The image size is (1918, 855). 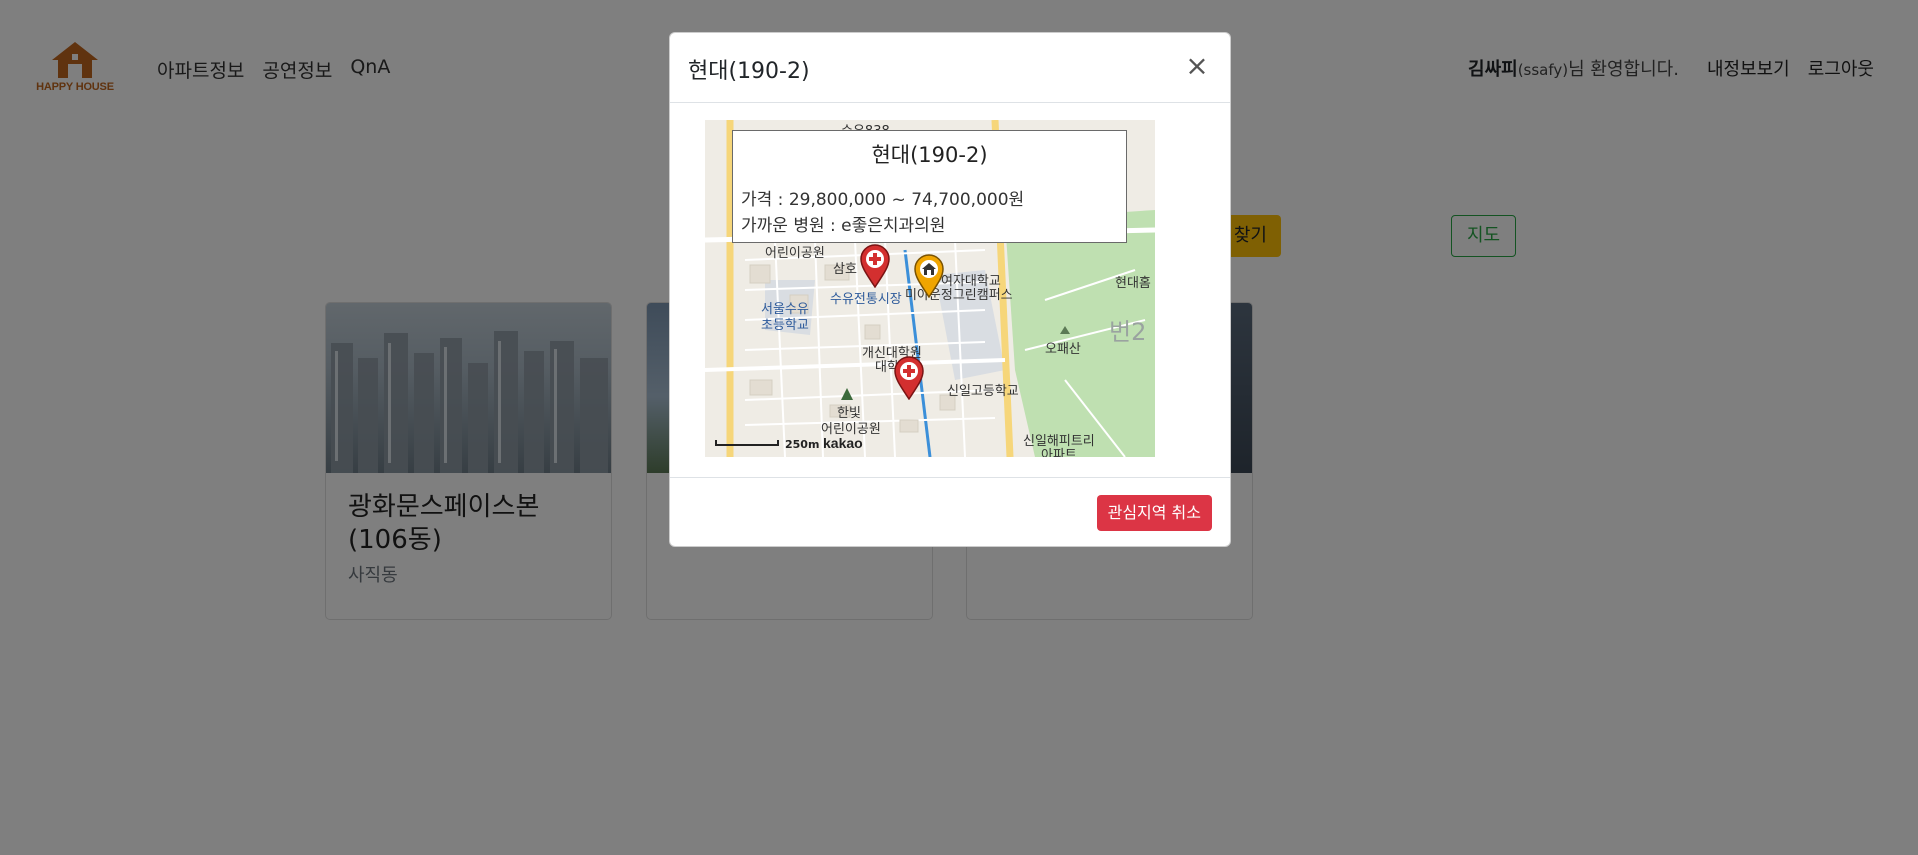 I want to click on info-hospital: 가까운 병원 : e좋은치과의원, so click(x=843, y=226).